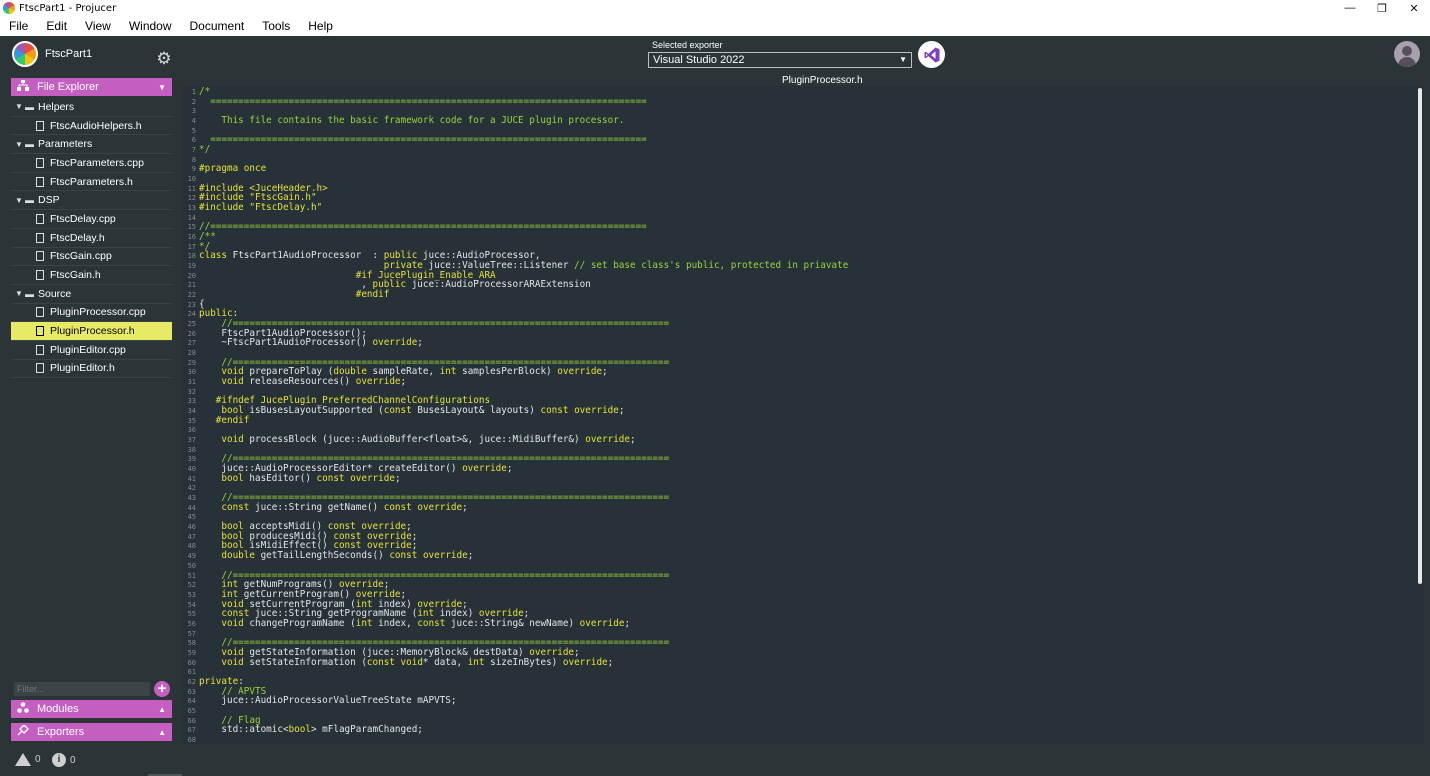 This screenshot has height=776, width=1430. Describe the element at coordinates (205, 150) in the screenshot. I see `code-text: */` at that location.